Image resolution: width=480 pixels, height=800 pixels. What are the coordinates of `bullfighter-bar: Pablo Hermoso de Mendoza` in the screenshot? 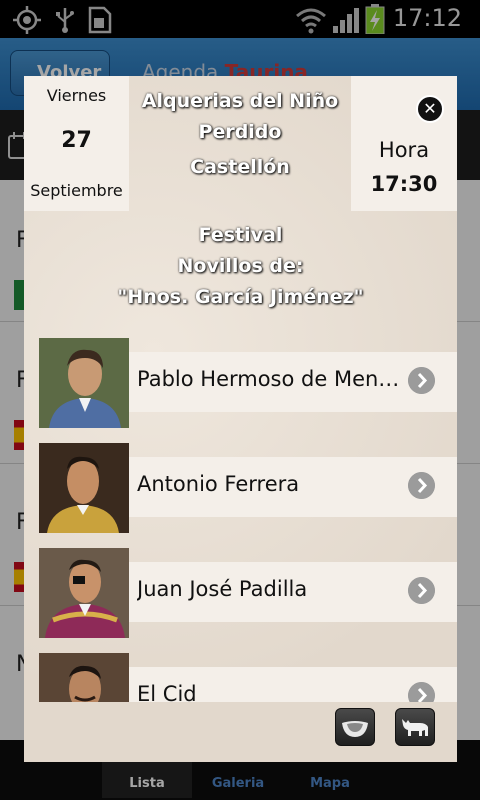 It's located at (293, 382).